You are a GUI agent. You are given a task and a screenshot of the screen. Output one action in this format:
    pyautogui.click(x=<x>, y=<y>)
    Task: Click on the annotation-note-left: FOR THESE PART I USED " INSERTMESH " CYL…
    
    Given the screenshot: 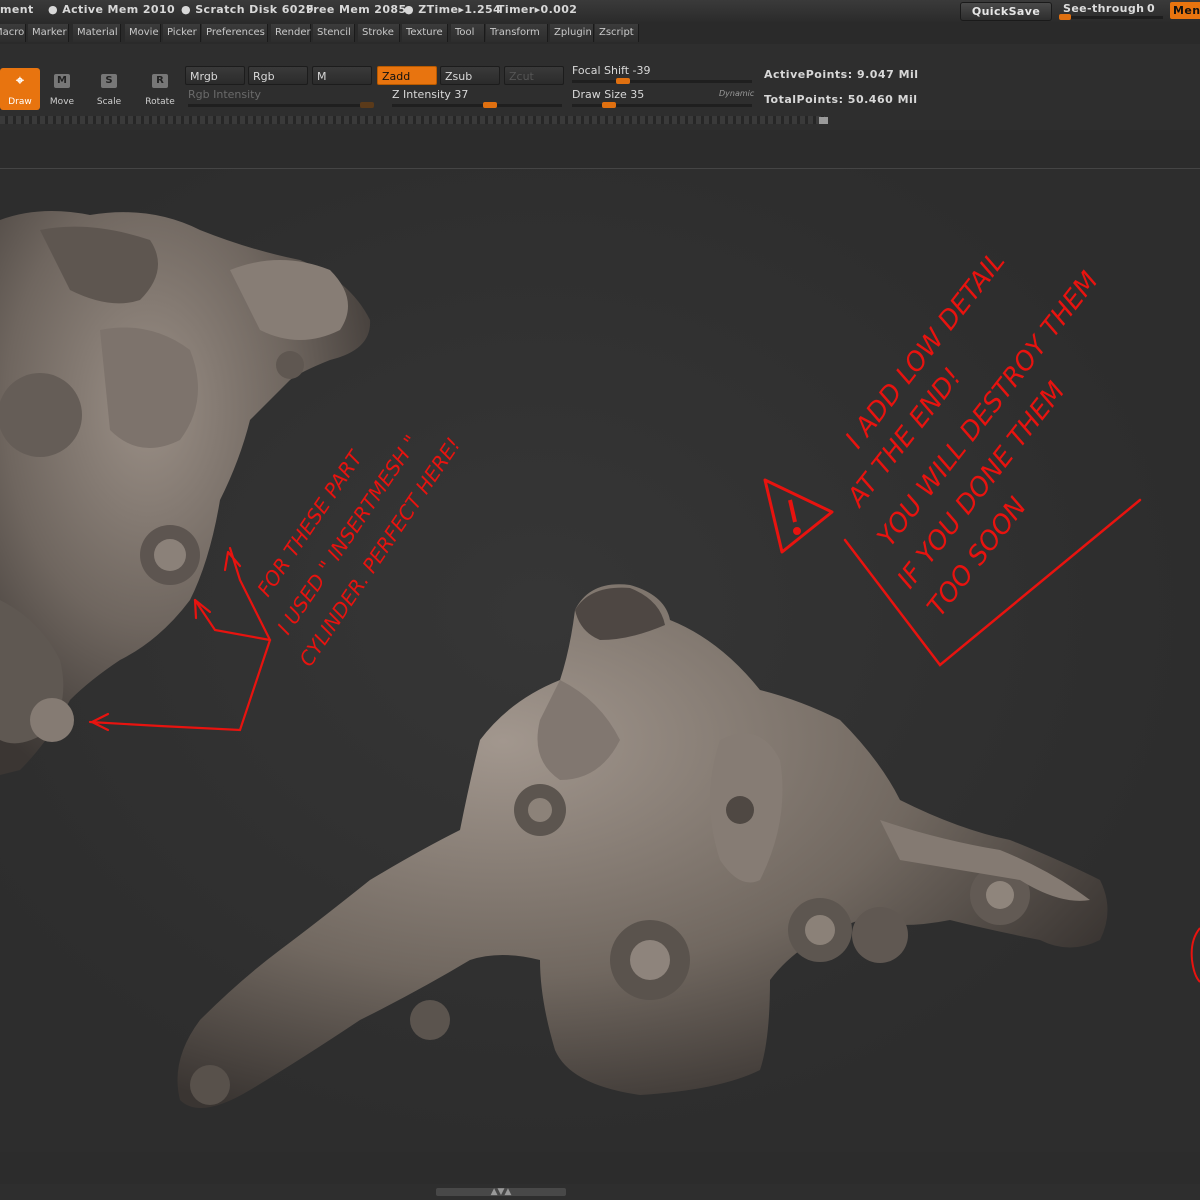 What is the action you would take?
    pyautogui.click(x=358, y=551)
    